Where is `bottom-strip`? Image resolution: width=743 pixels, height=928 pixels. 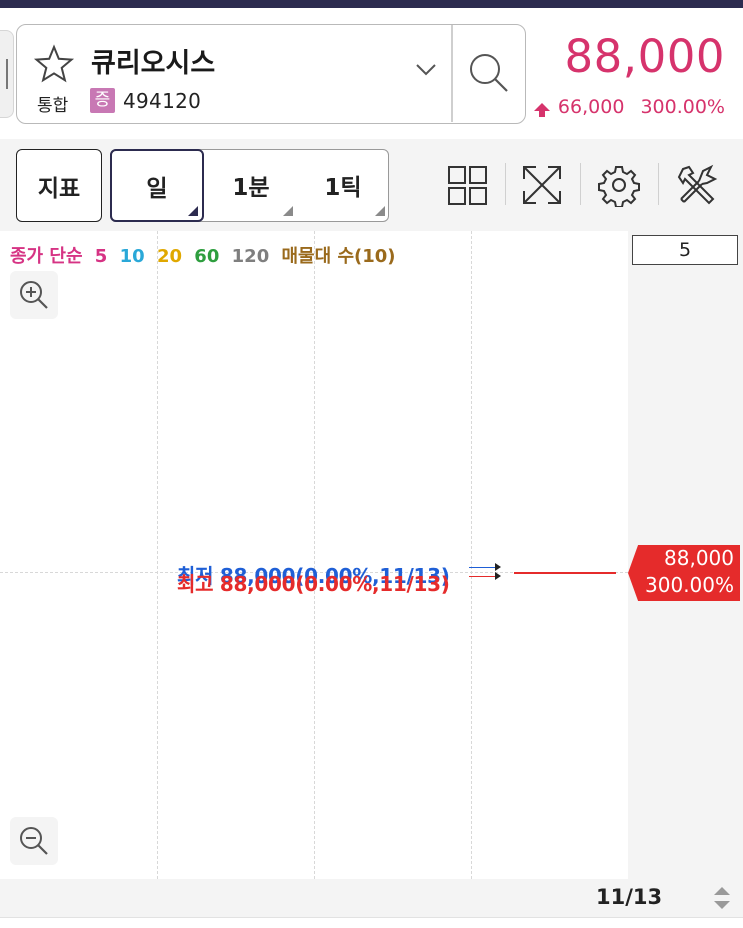 bottom-strip is located at coordinates (371, 922).